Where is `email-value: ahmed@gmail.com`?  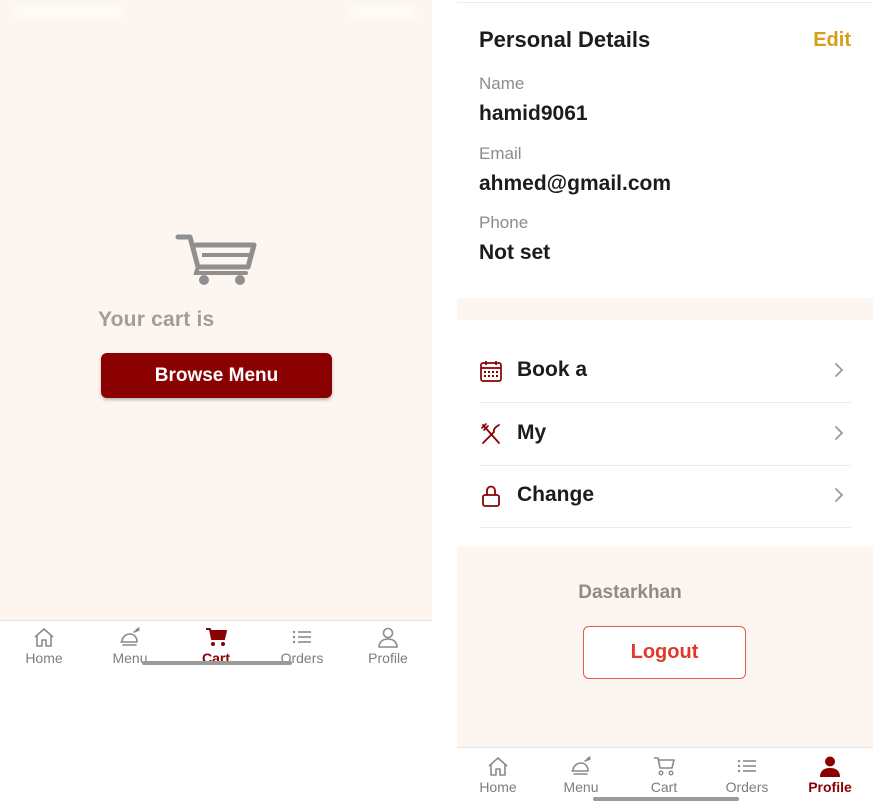 email-value: ahmed@gmail.com is located at coordinates (575, 183).